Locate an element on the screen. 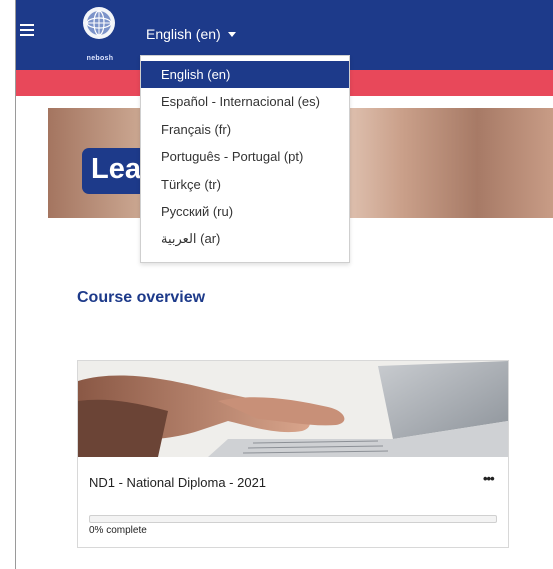 The width and height of the screenshot is (553, 569). more-horizontal-icon: ••• is located at coordinates (489, 478).